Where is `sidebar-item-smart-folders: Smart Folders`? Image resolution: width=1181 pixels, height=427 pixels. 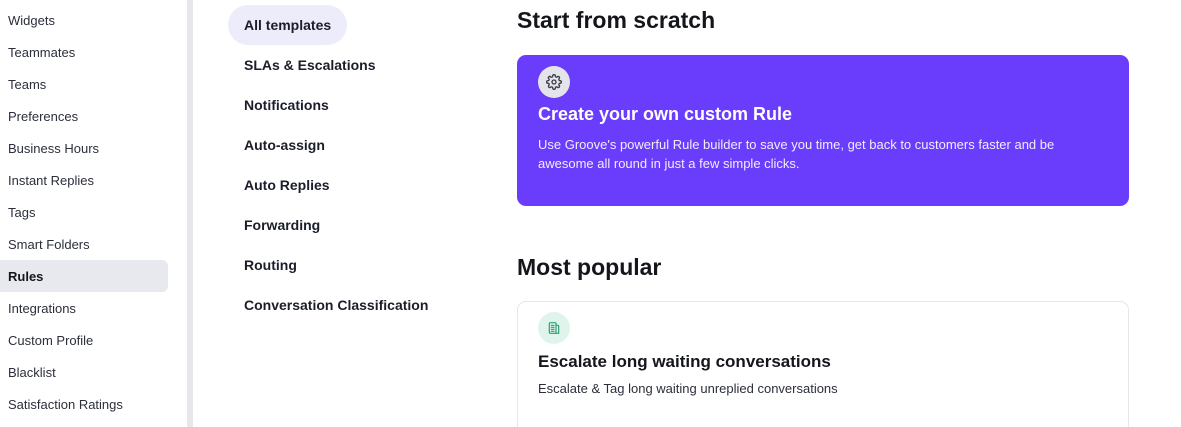
sidebar-item-smart-folders: Smart Folders is located at coordinates (84, 244).